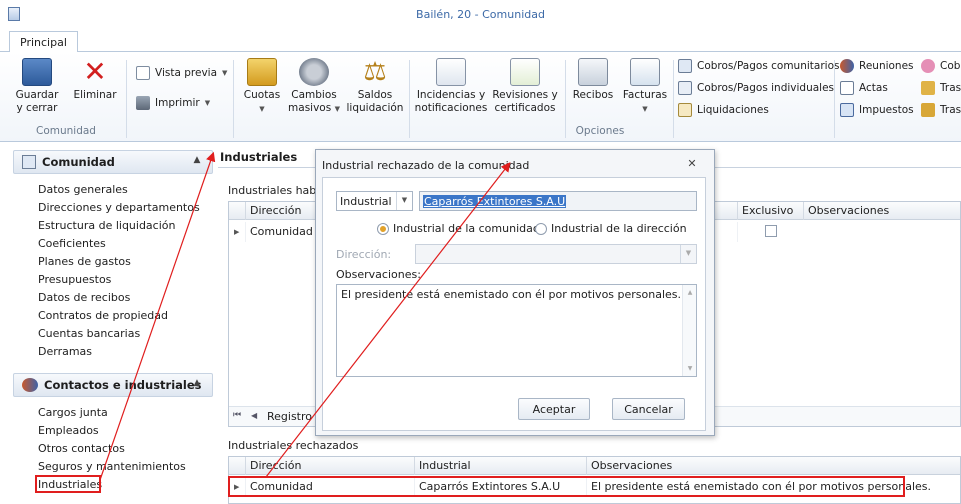 This screenshot has height=504, width=961. I want to click on tras-button-1: Tras, so click(941, 88).